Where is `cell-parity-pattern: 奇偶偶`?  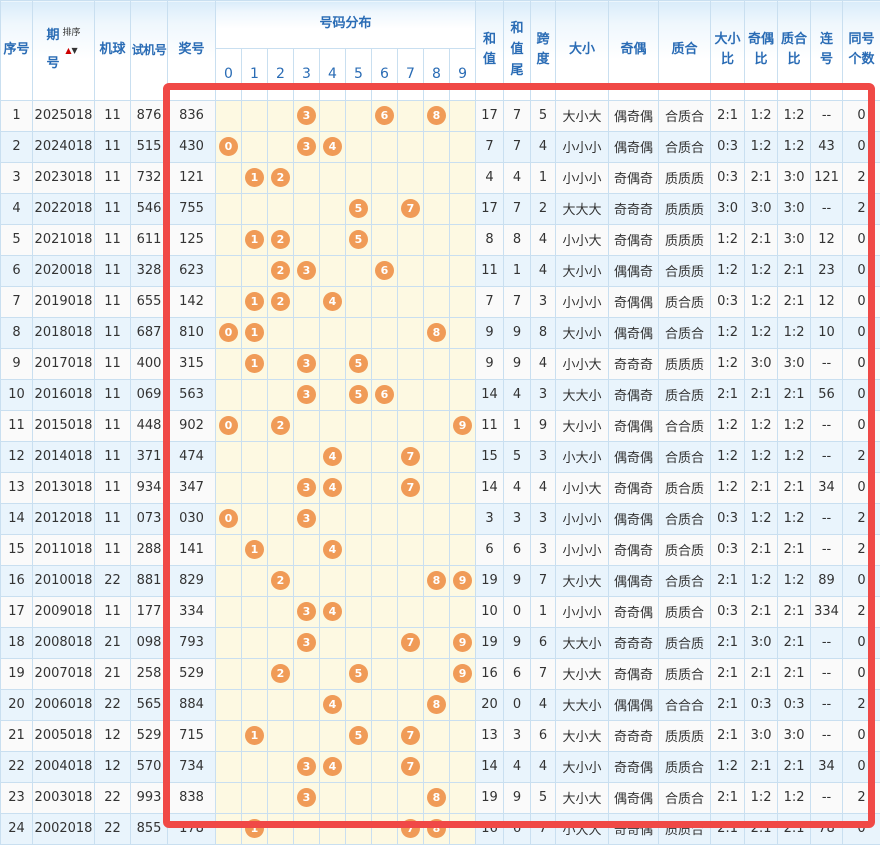
cell-parity-pattern: 奇偶偶 is located at coordinates (634, 301).